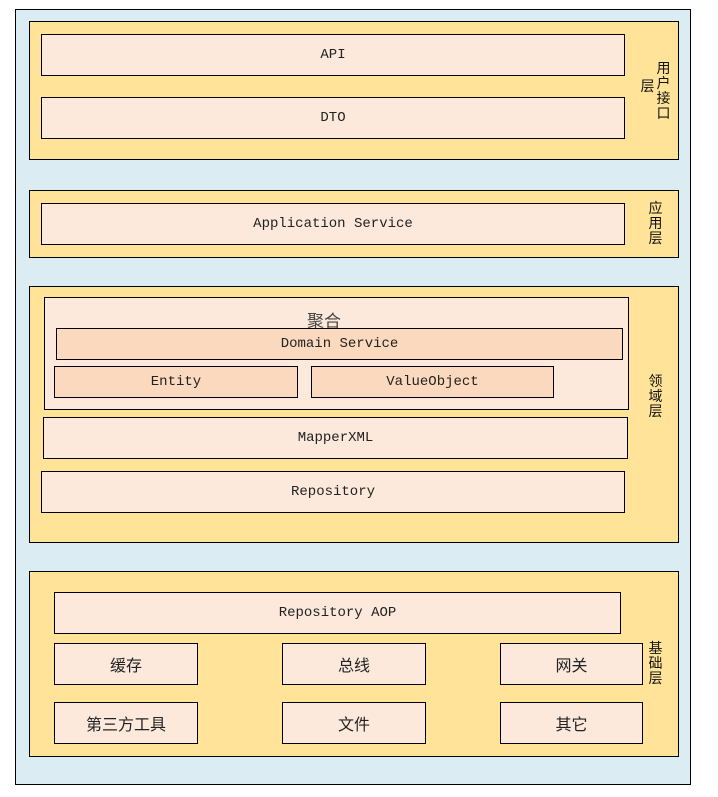 The width and height of the screenshot is (718, 797). What do you see at coordinates (354, 723) in the screenshot?
I see `file-box: 文件` at bounding box center [354, 723].